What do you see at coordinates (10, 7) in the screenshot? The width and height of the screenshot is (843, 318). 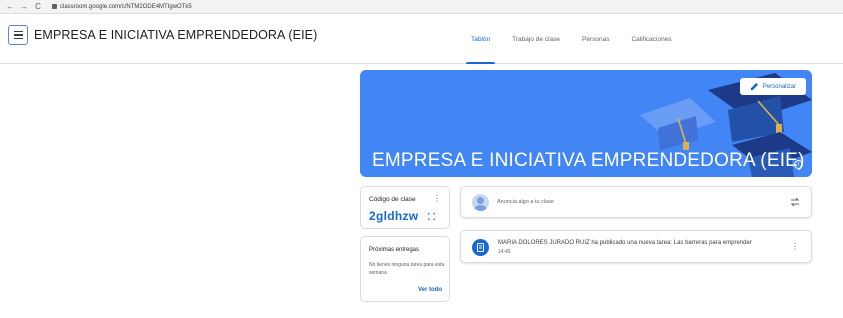 I see `back-arrow-icon: ←` at bounding box center [10, 7].